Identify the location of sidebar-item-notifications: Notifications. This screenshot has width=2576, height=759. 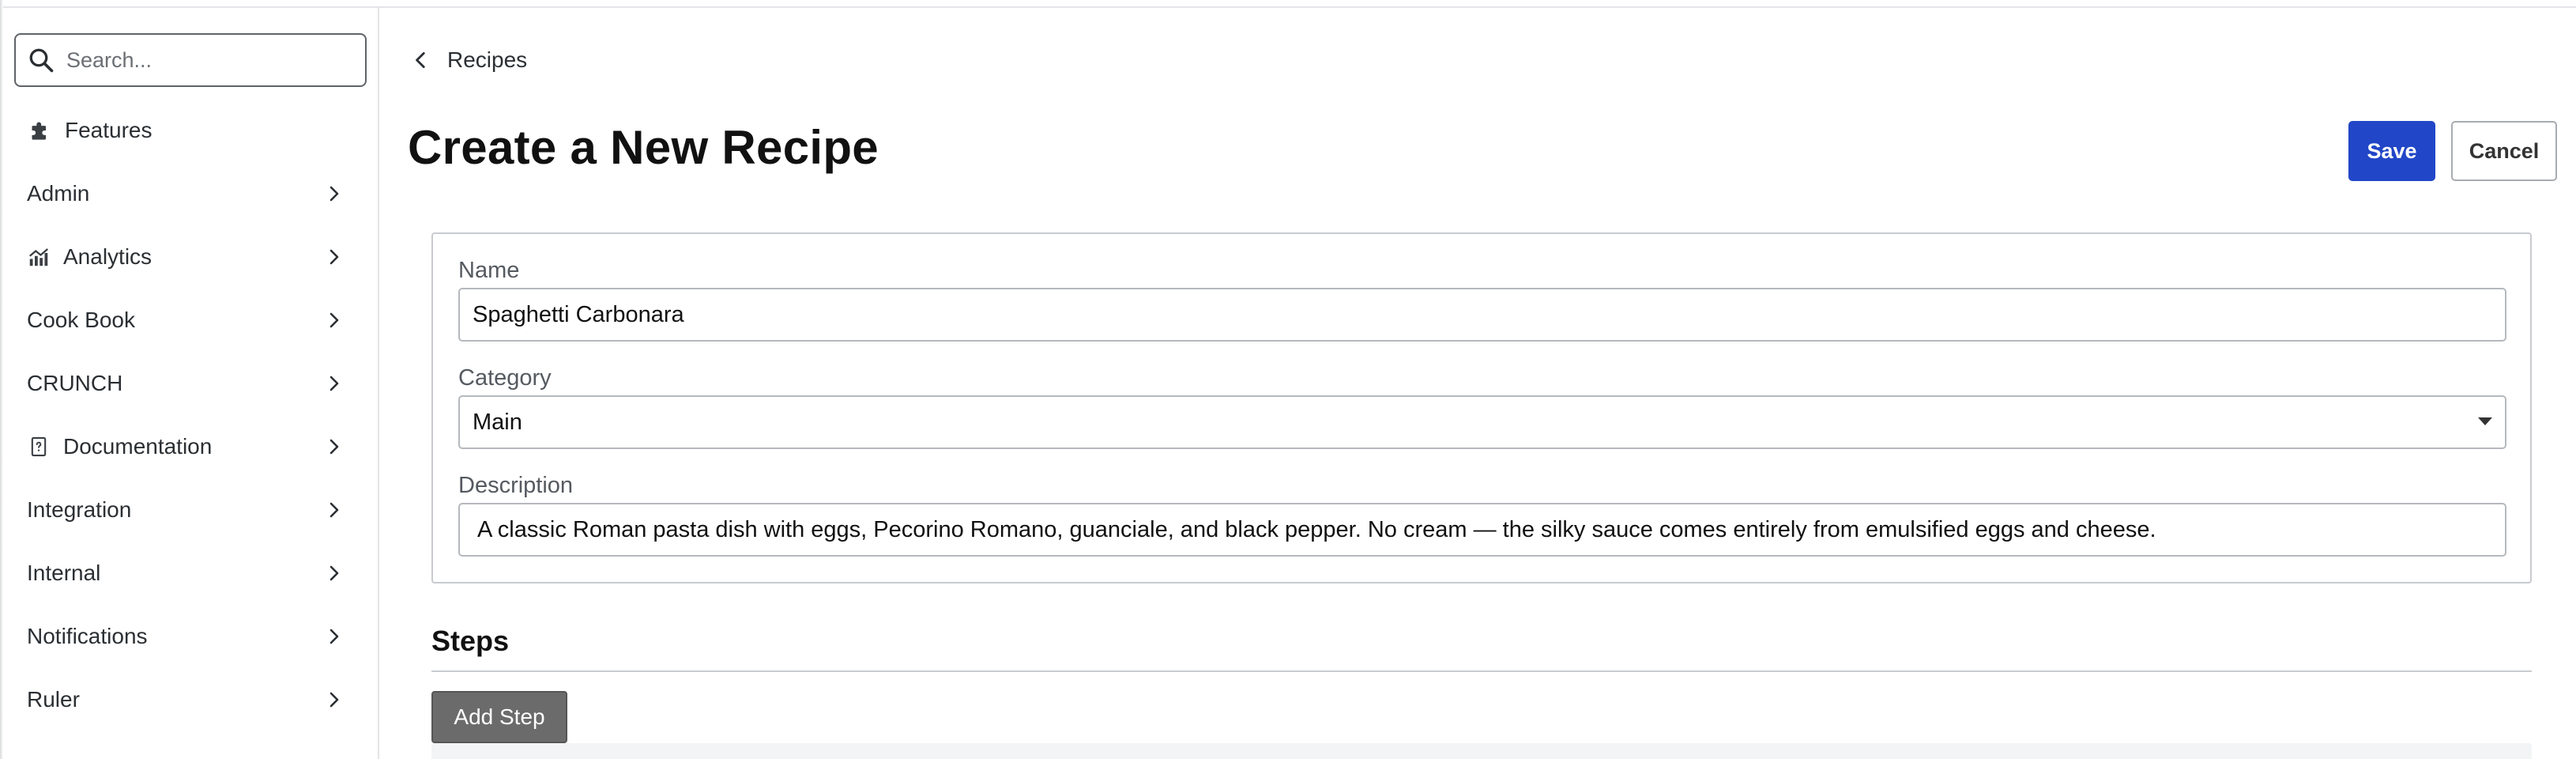
(189, 636).